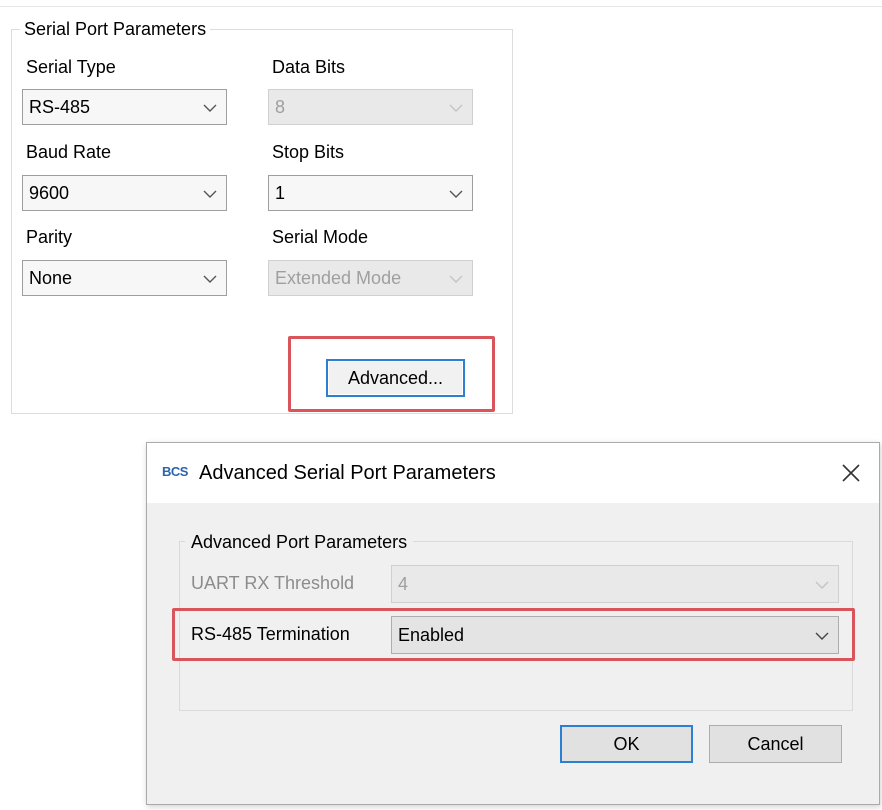 This screenshot has width=882, height=810. I want to click on close-icon, so click(851, 473).